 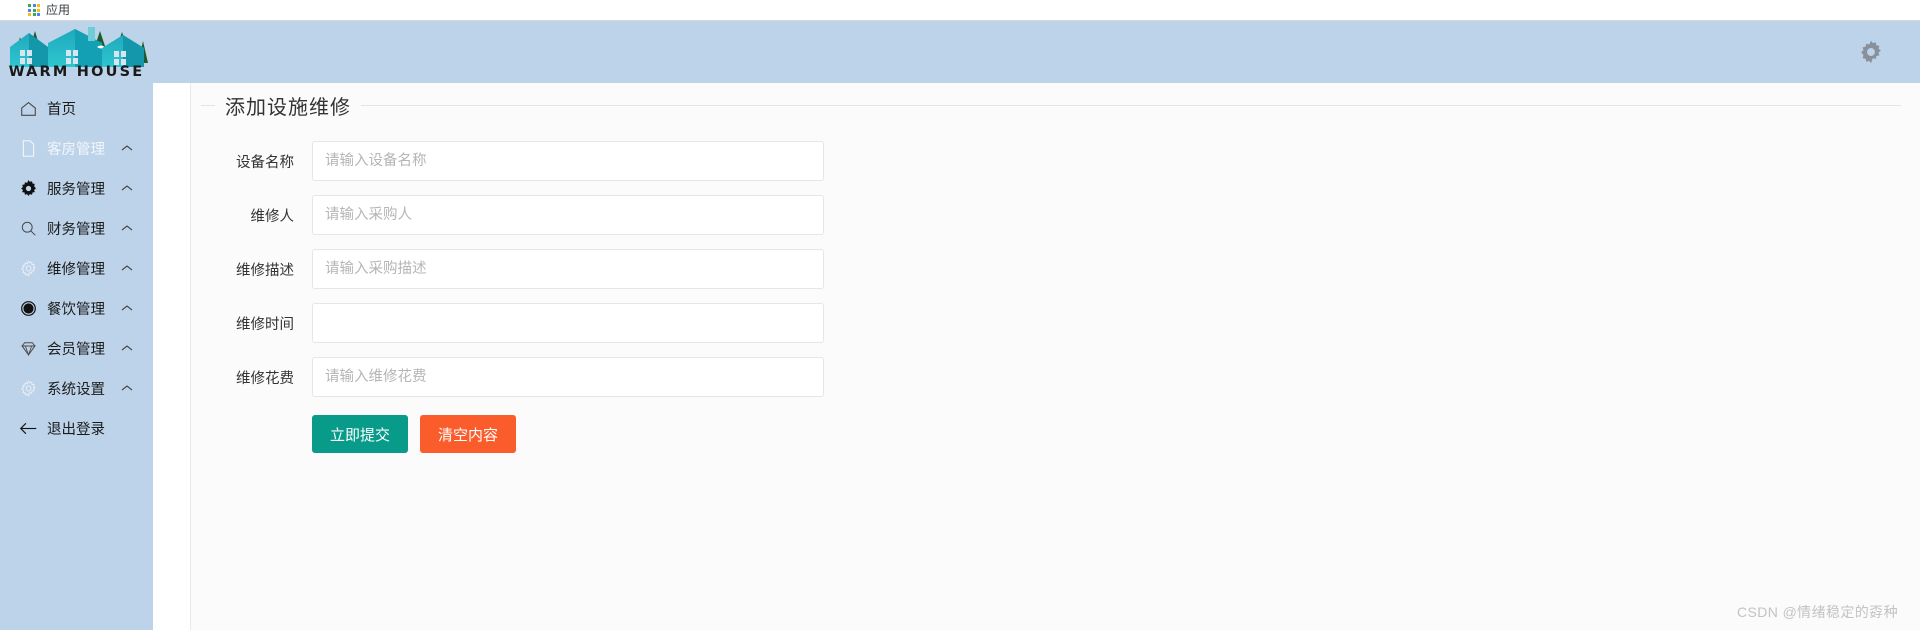 I want to click on repair-person-label: 维修人, so click(x=272, y=216).